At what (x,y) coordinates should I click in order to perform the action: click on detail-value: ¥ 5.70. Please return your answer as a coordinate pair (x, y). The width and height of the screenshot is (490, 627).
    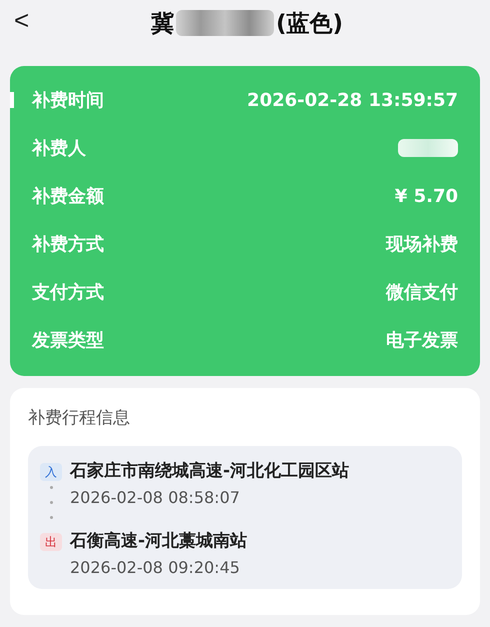
    Looking at the image, I should click on (426, 196).